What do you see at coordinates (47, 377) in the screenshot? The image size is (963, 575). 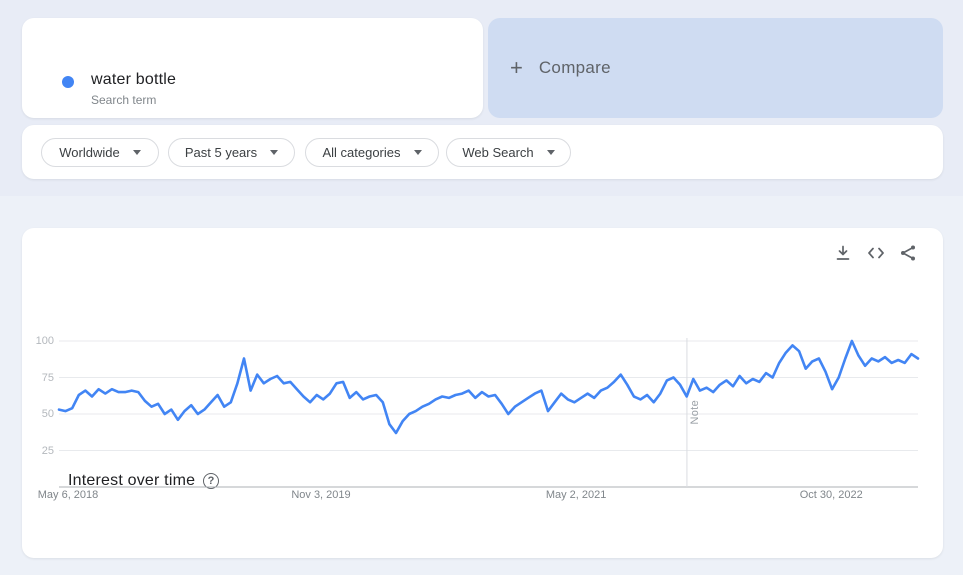 I see `y-axis-tick-label: 75` at bounding box center [47, 377].